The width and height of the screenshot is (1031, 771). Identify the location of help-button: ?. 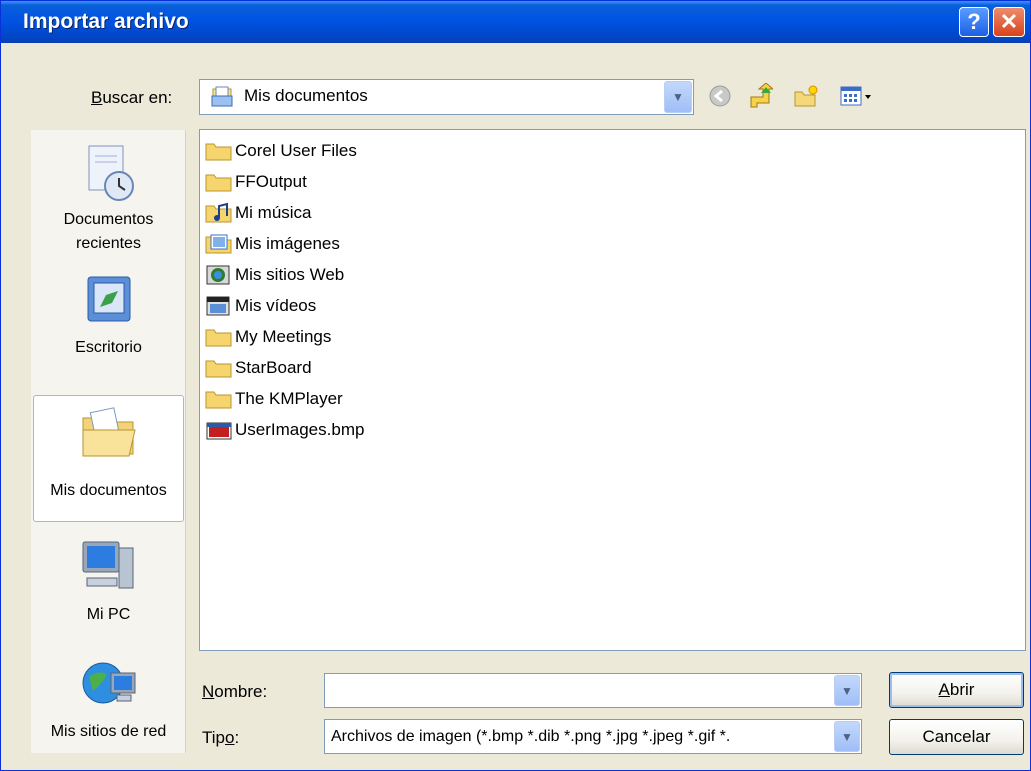
(974, 22).